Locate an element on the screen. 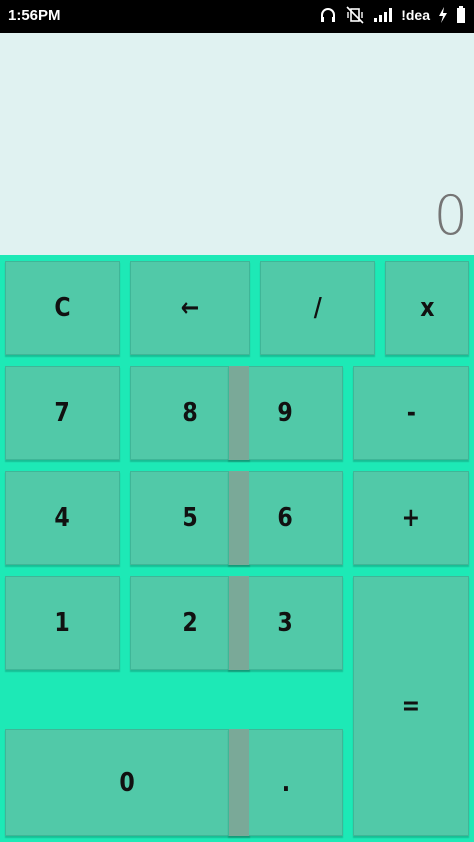 This screenshot has width=474, height=842. one-label: 1 is located at coordinates (62, 623).